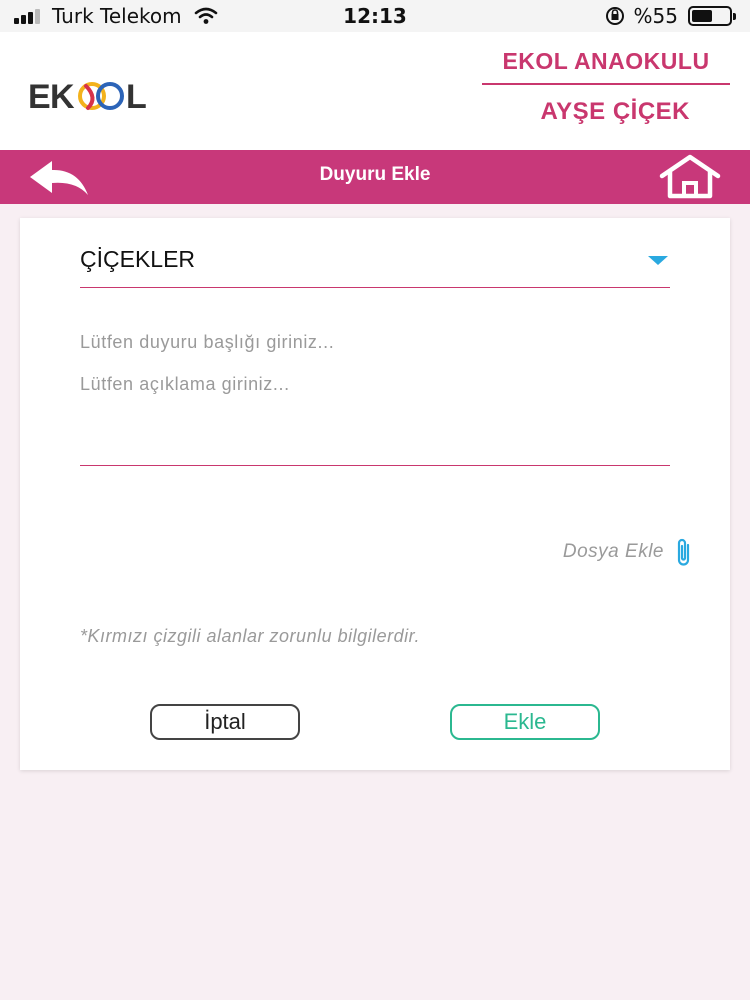  I want to click on battery-fill, so click(702, 16).